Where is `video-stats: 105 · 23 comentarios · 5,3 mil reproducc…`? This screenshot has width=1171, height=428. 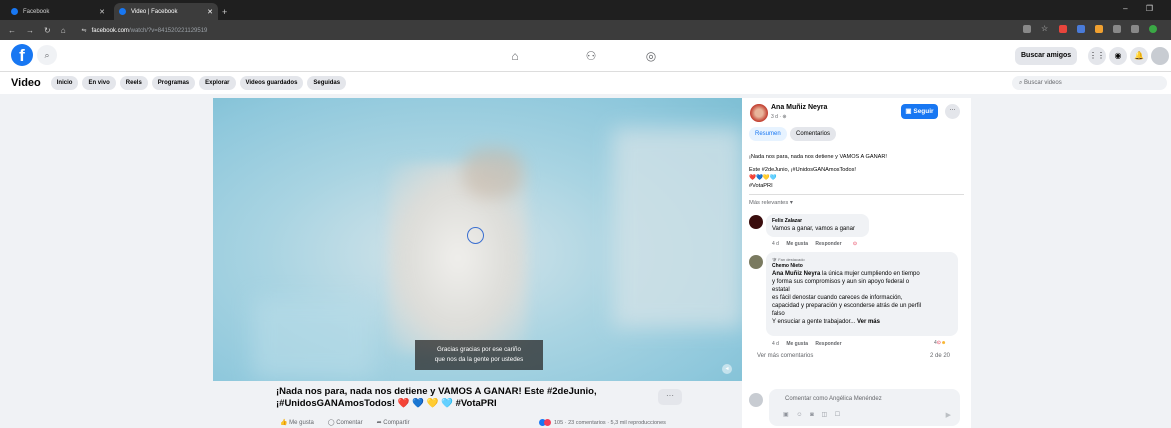
video-stats: 105 · 23 comentarios · 5,3 mil reproducc… is located at coordinates (602, 422).